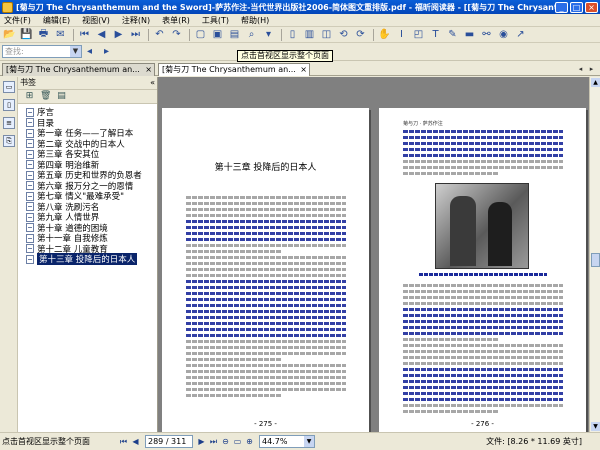  Describe the element at coordinates (237, 441) in the screenshot. I see `zoom-slider-icon: ▭` at that location.